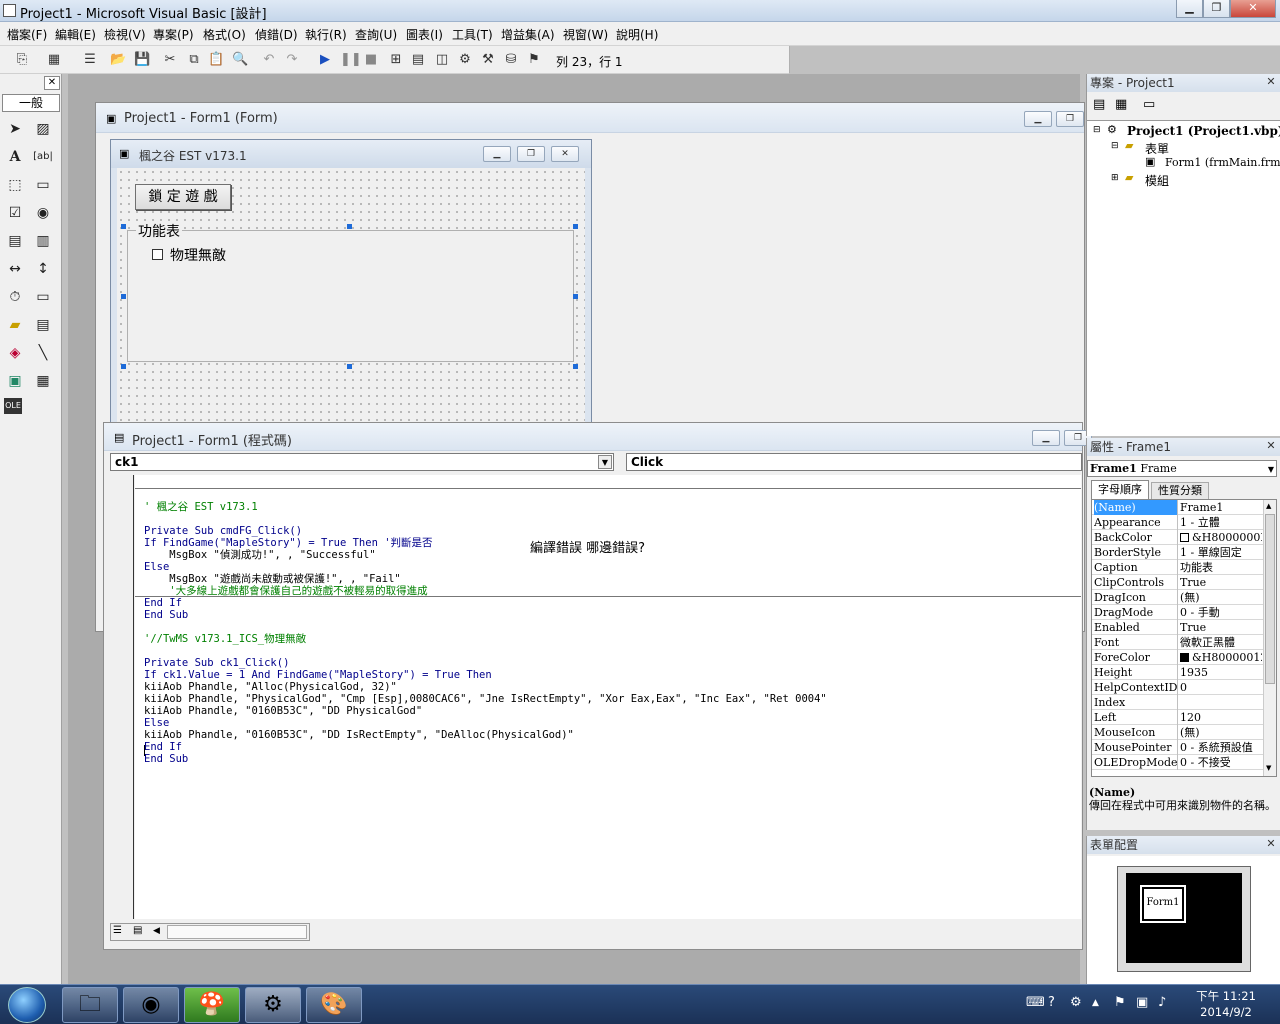 This screenshot has height=1024, width=1280. Describe the element at coordinates (1178, 597) in the screenshot. I see `property-row: DragIcon (無)` at that location.